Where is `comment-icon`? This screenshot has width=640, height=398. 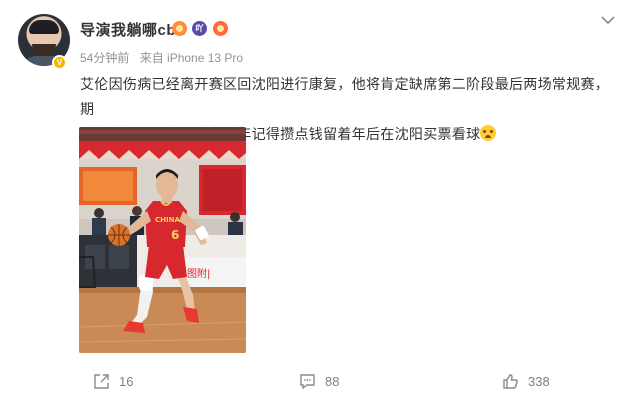 comment-icon is located at coordinates (307, 381).